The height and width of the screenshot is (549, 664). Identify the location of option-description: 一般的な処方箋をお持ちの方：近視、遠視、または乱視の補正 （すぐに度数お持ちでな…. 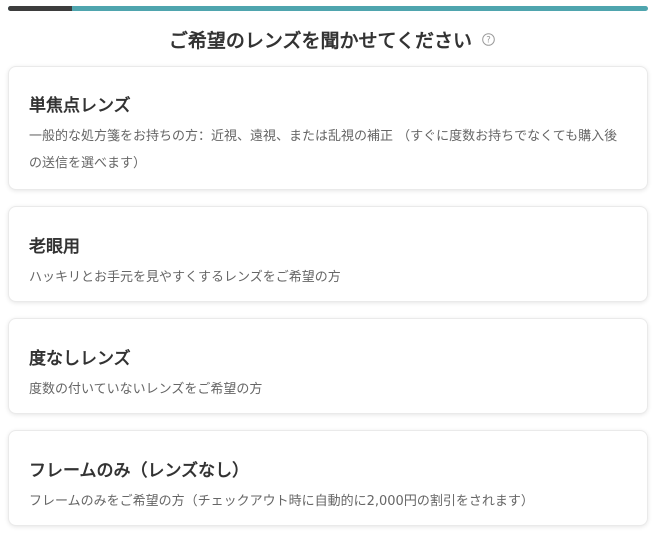
(323, 150).